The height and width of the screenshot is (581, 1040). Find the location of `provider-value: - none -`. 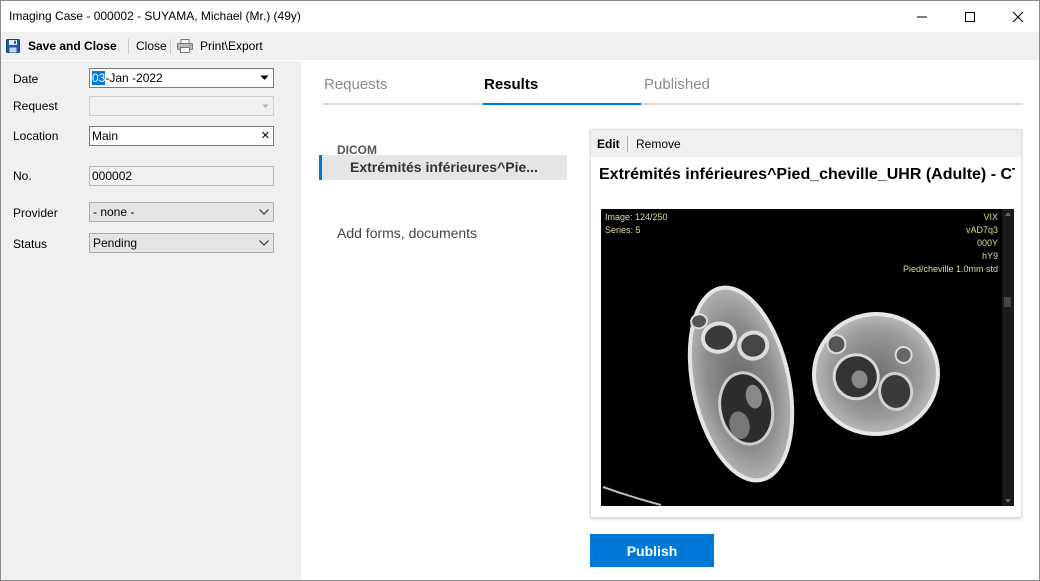

provider-value: - none - is located at coordinates (114, 212).